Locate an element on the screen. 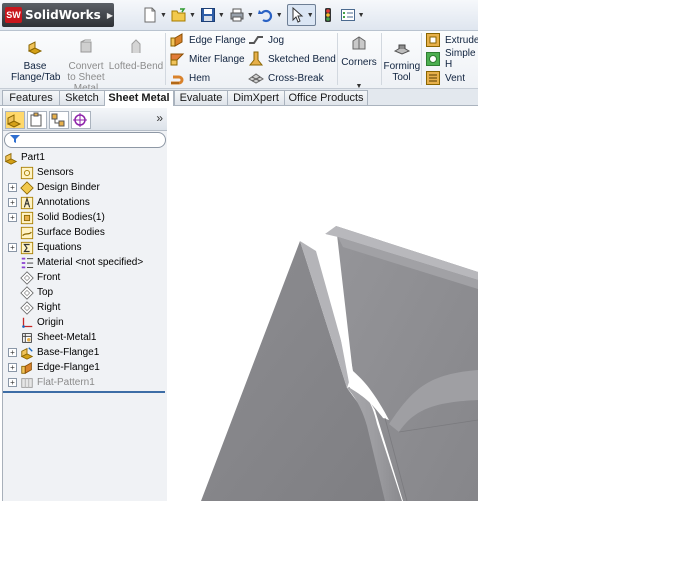 This screenshot has width=673, height=574. solidworks-menu-button: SW SolidWorks ▶ is located at coordinates (58, 15).